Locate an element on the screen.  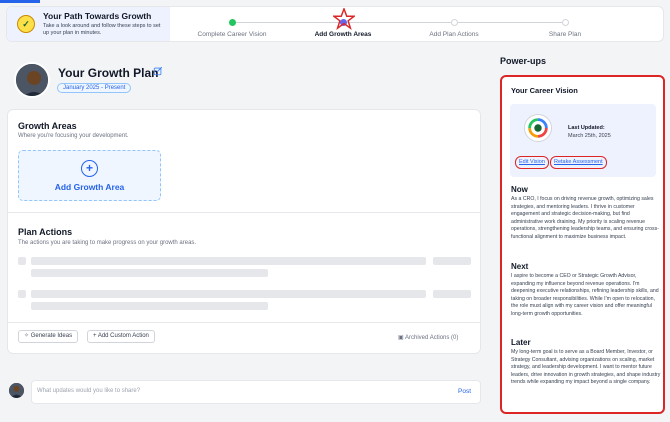
generate-ideas-button: ✧ Generate Ideas is located at coordinates (48, 336).